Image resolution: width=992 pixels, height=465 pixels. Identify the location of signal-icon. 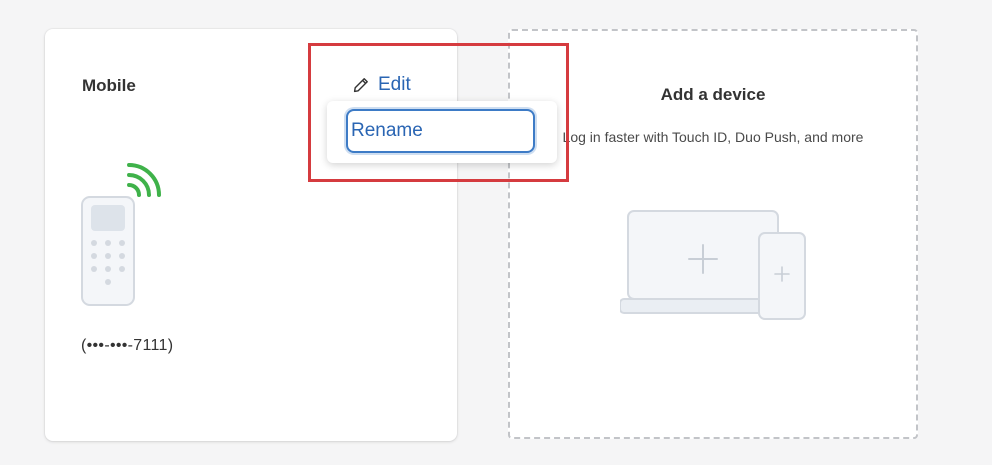
(144, 180).